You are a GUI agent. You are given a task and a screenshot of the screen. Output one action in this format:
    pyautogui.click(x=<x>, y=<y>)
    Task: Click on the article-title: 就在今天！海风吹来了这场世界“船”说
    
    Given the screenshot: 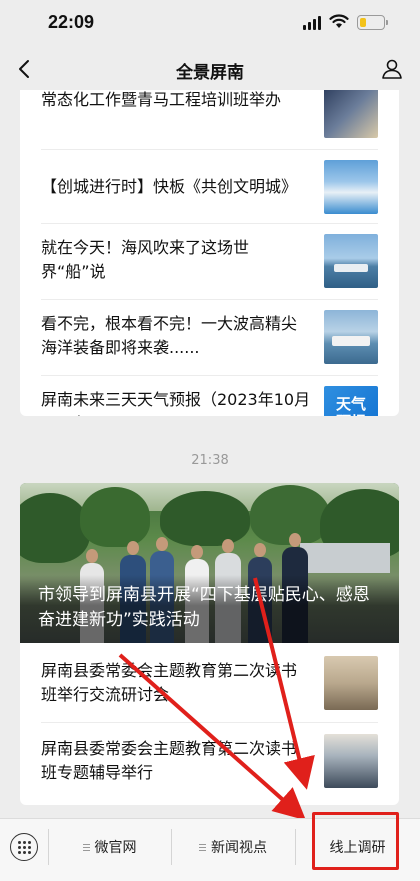 What is the action you would take?
    pyautogui.click(x=145, y=259)
    